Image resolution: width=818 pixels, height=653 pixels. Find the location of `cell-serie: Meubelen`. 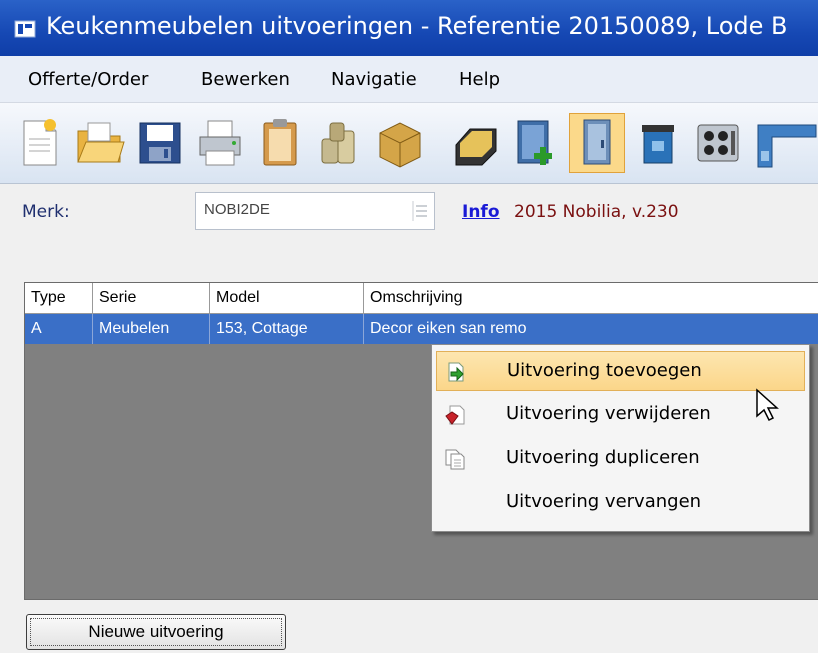

cell-serie: Meubelen is located at coordinates (151, 329).